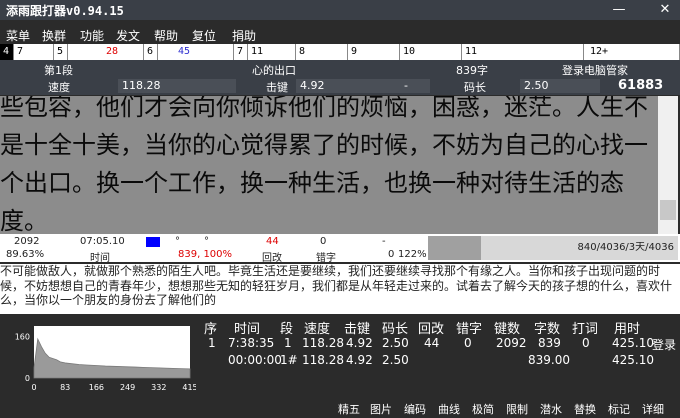 Image resolution: width=680 pixels, height=418 pixels. I want to click on score-cell: 28, so click(106, 52).